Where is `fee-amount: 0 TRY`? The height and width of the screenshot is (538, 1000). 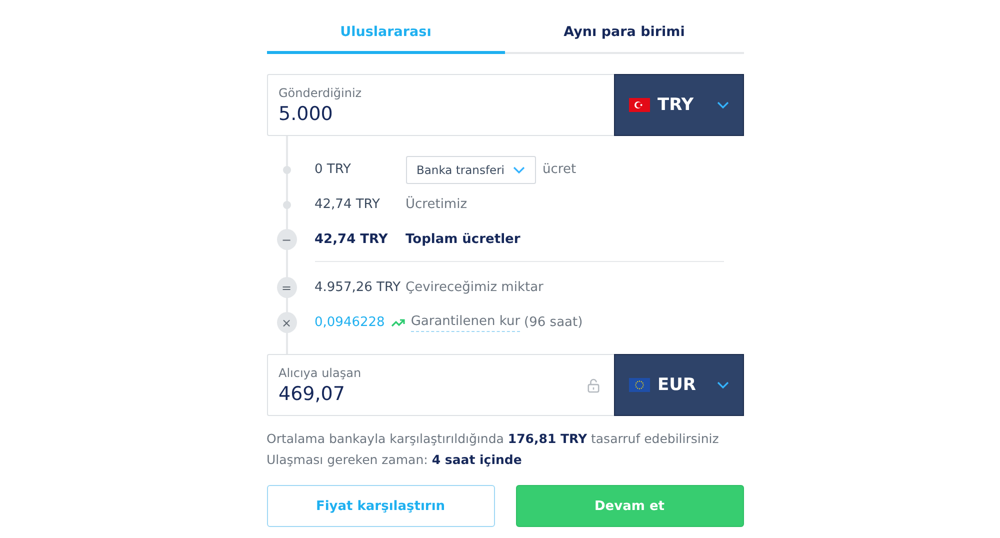
fee-amount: 0 TRY is located at coordinates (333, 169).